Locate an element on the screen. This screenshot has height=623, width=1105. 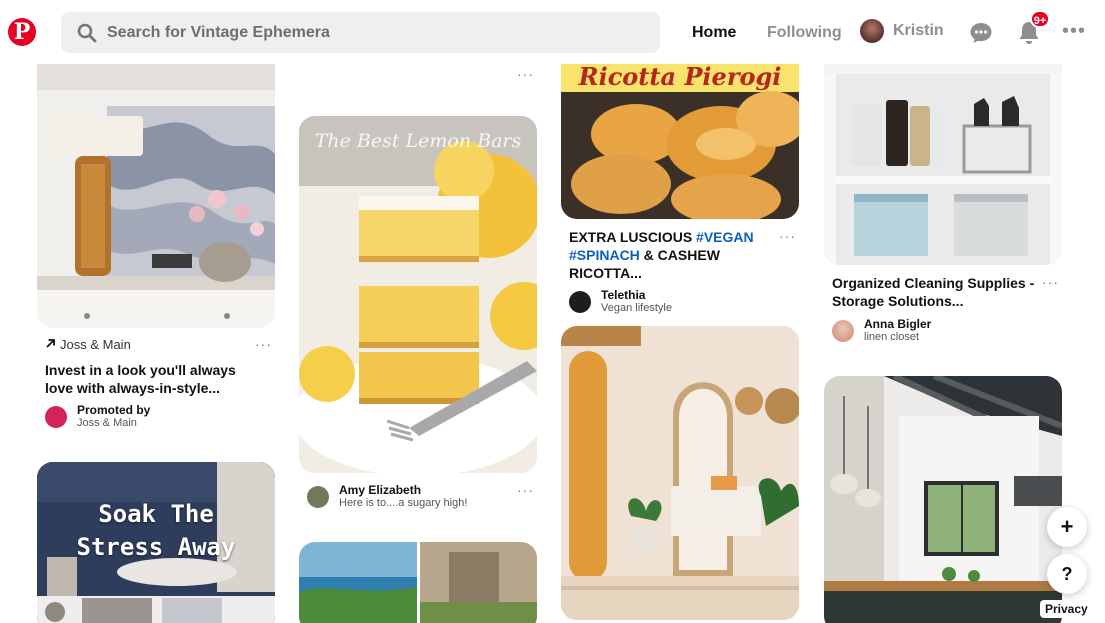
pin-image-home-decor is located at coordinates (156, 196).